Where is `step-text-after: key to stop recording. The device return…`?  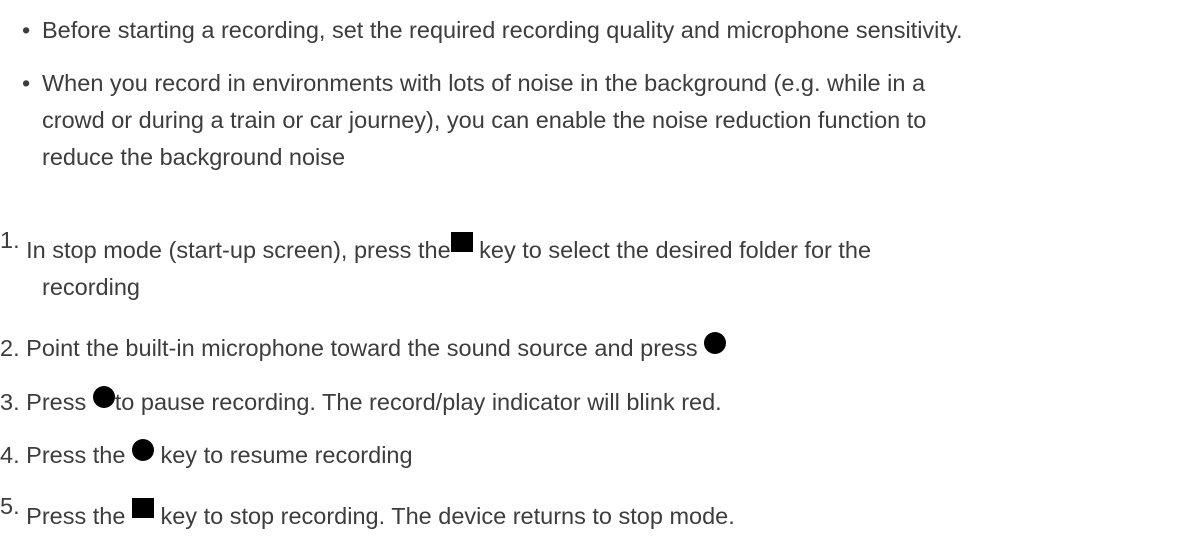 step-text-after: key to stop recording. The device return… is located at coordinates (444, 516).